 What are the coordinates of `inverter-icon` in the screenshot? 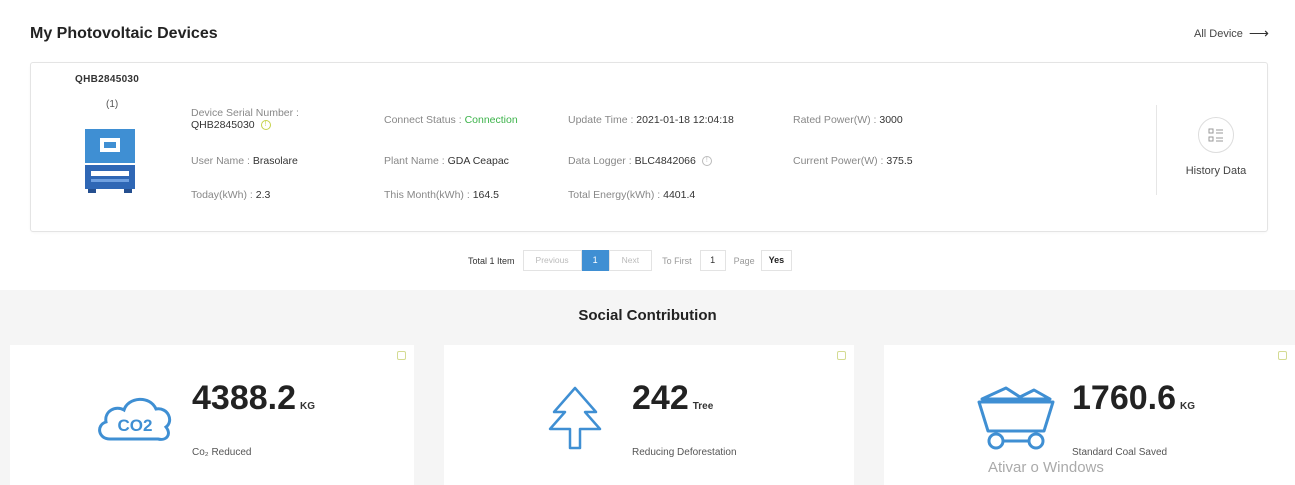 It's located at (110, 161).